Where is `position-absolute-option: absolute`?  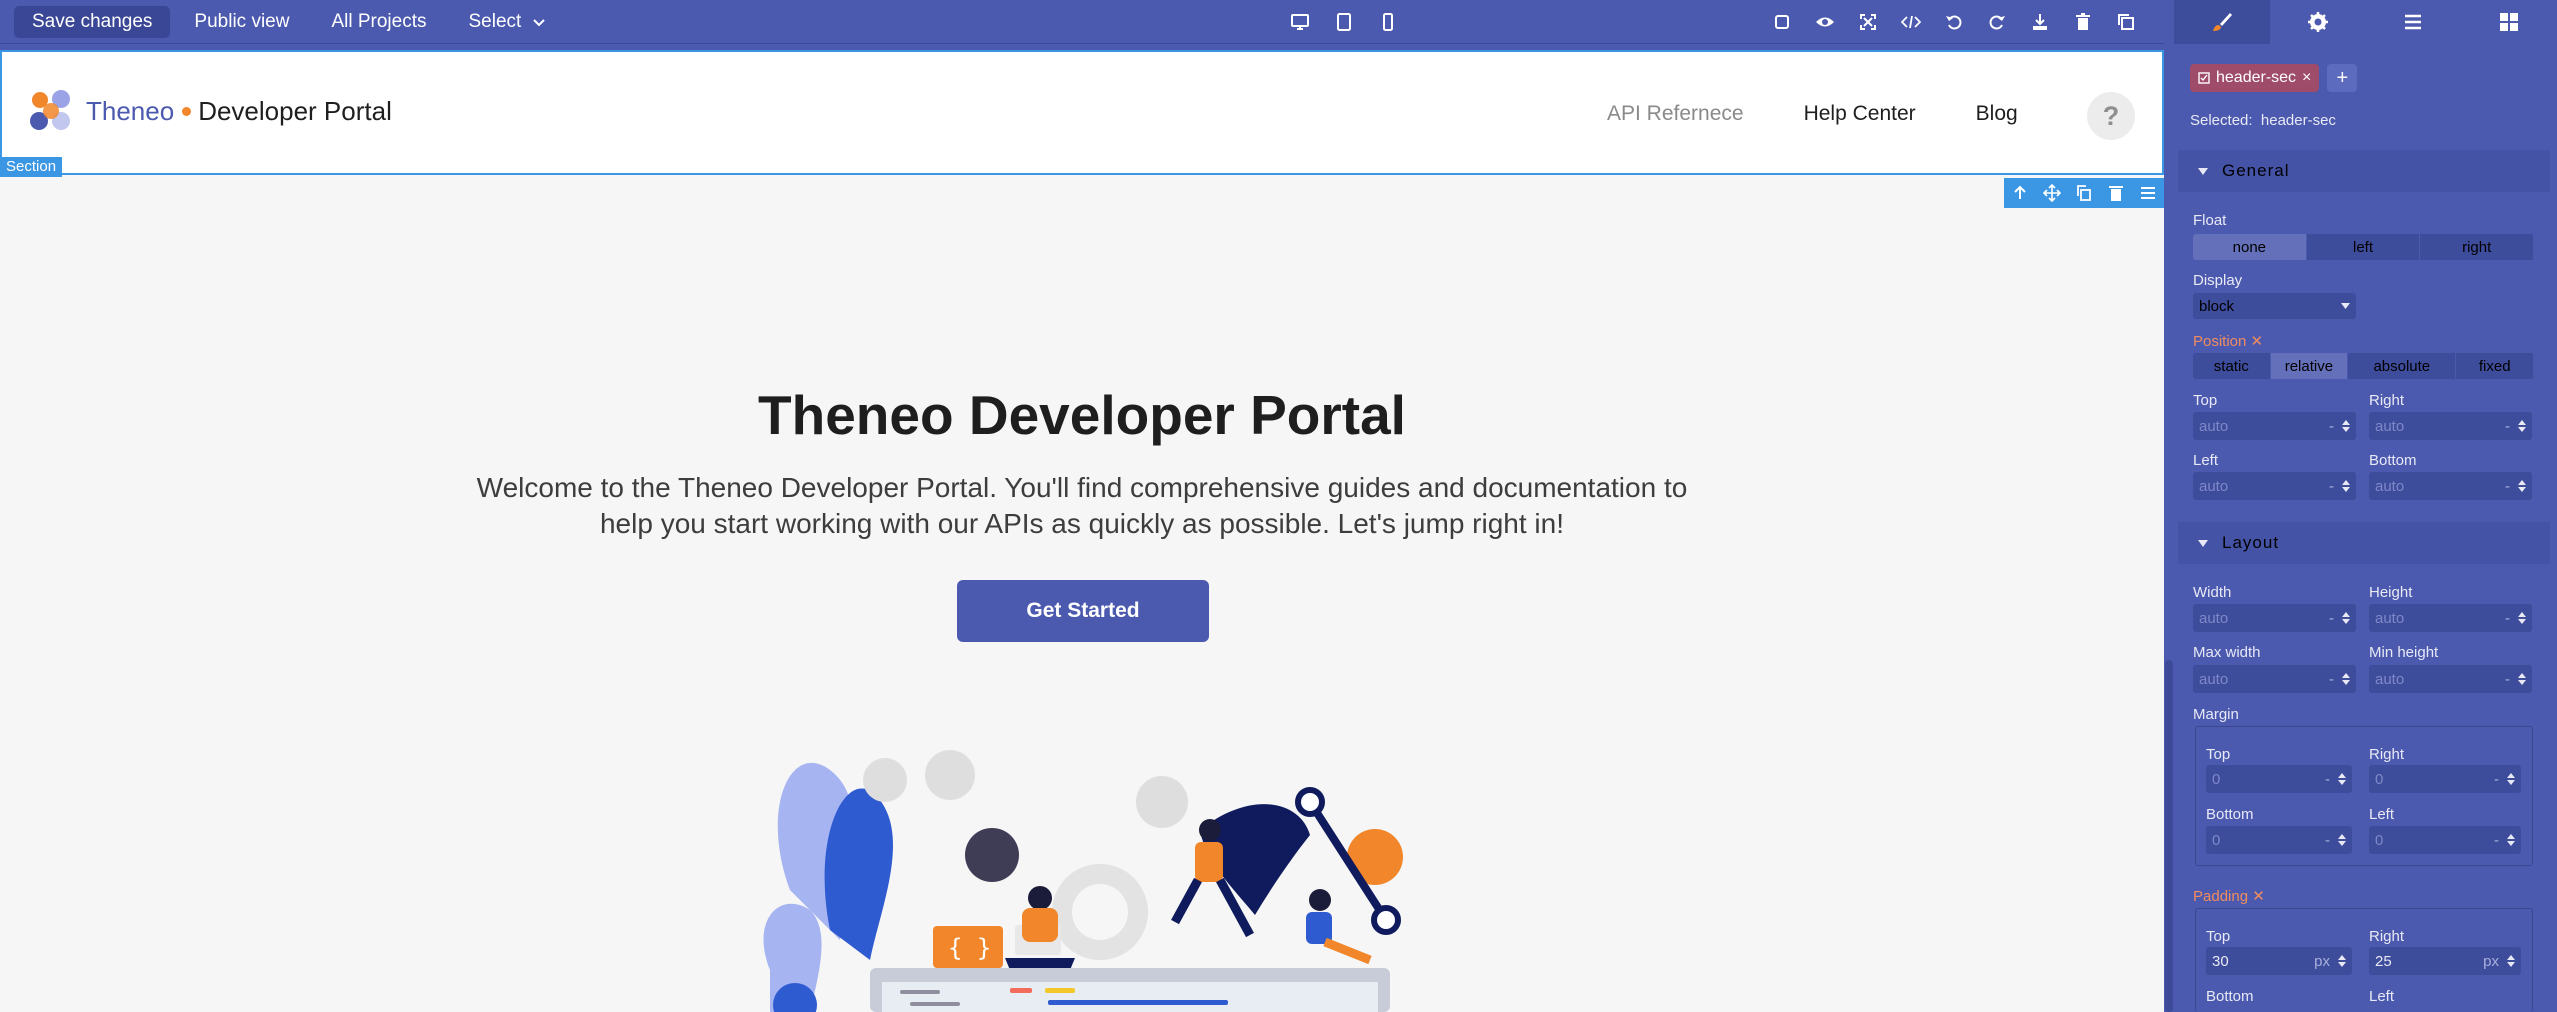
position-absolute-option: absolute is located at coordinates (2402, 366).